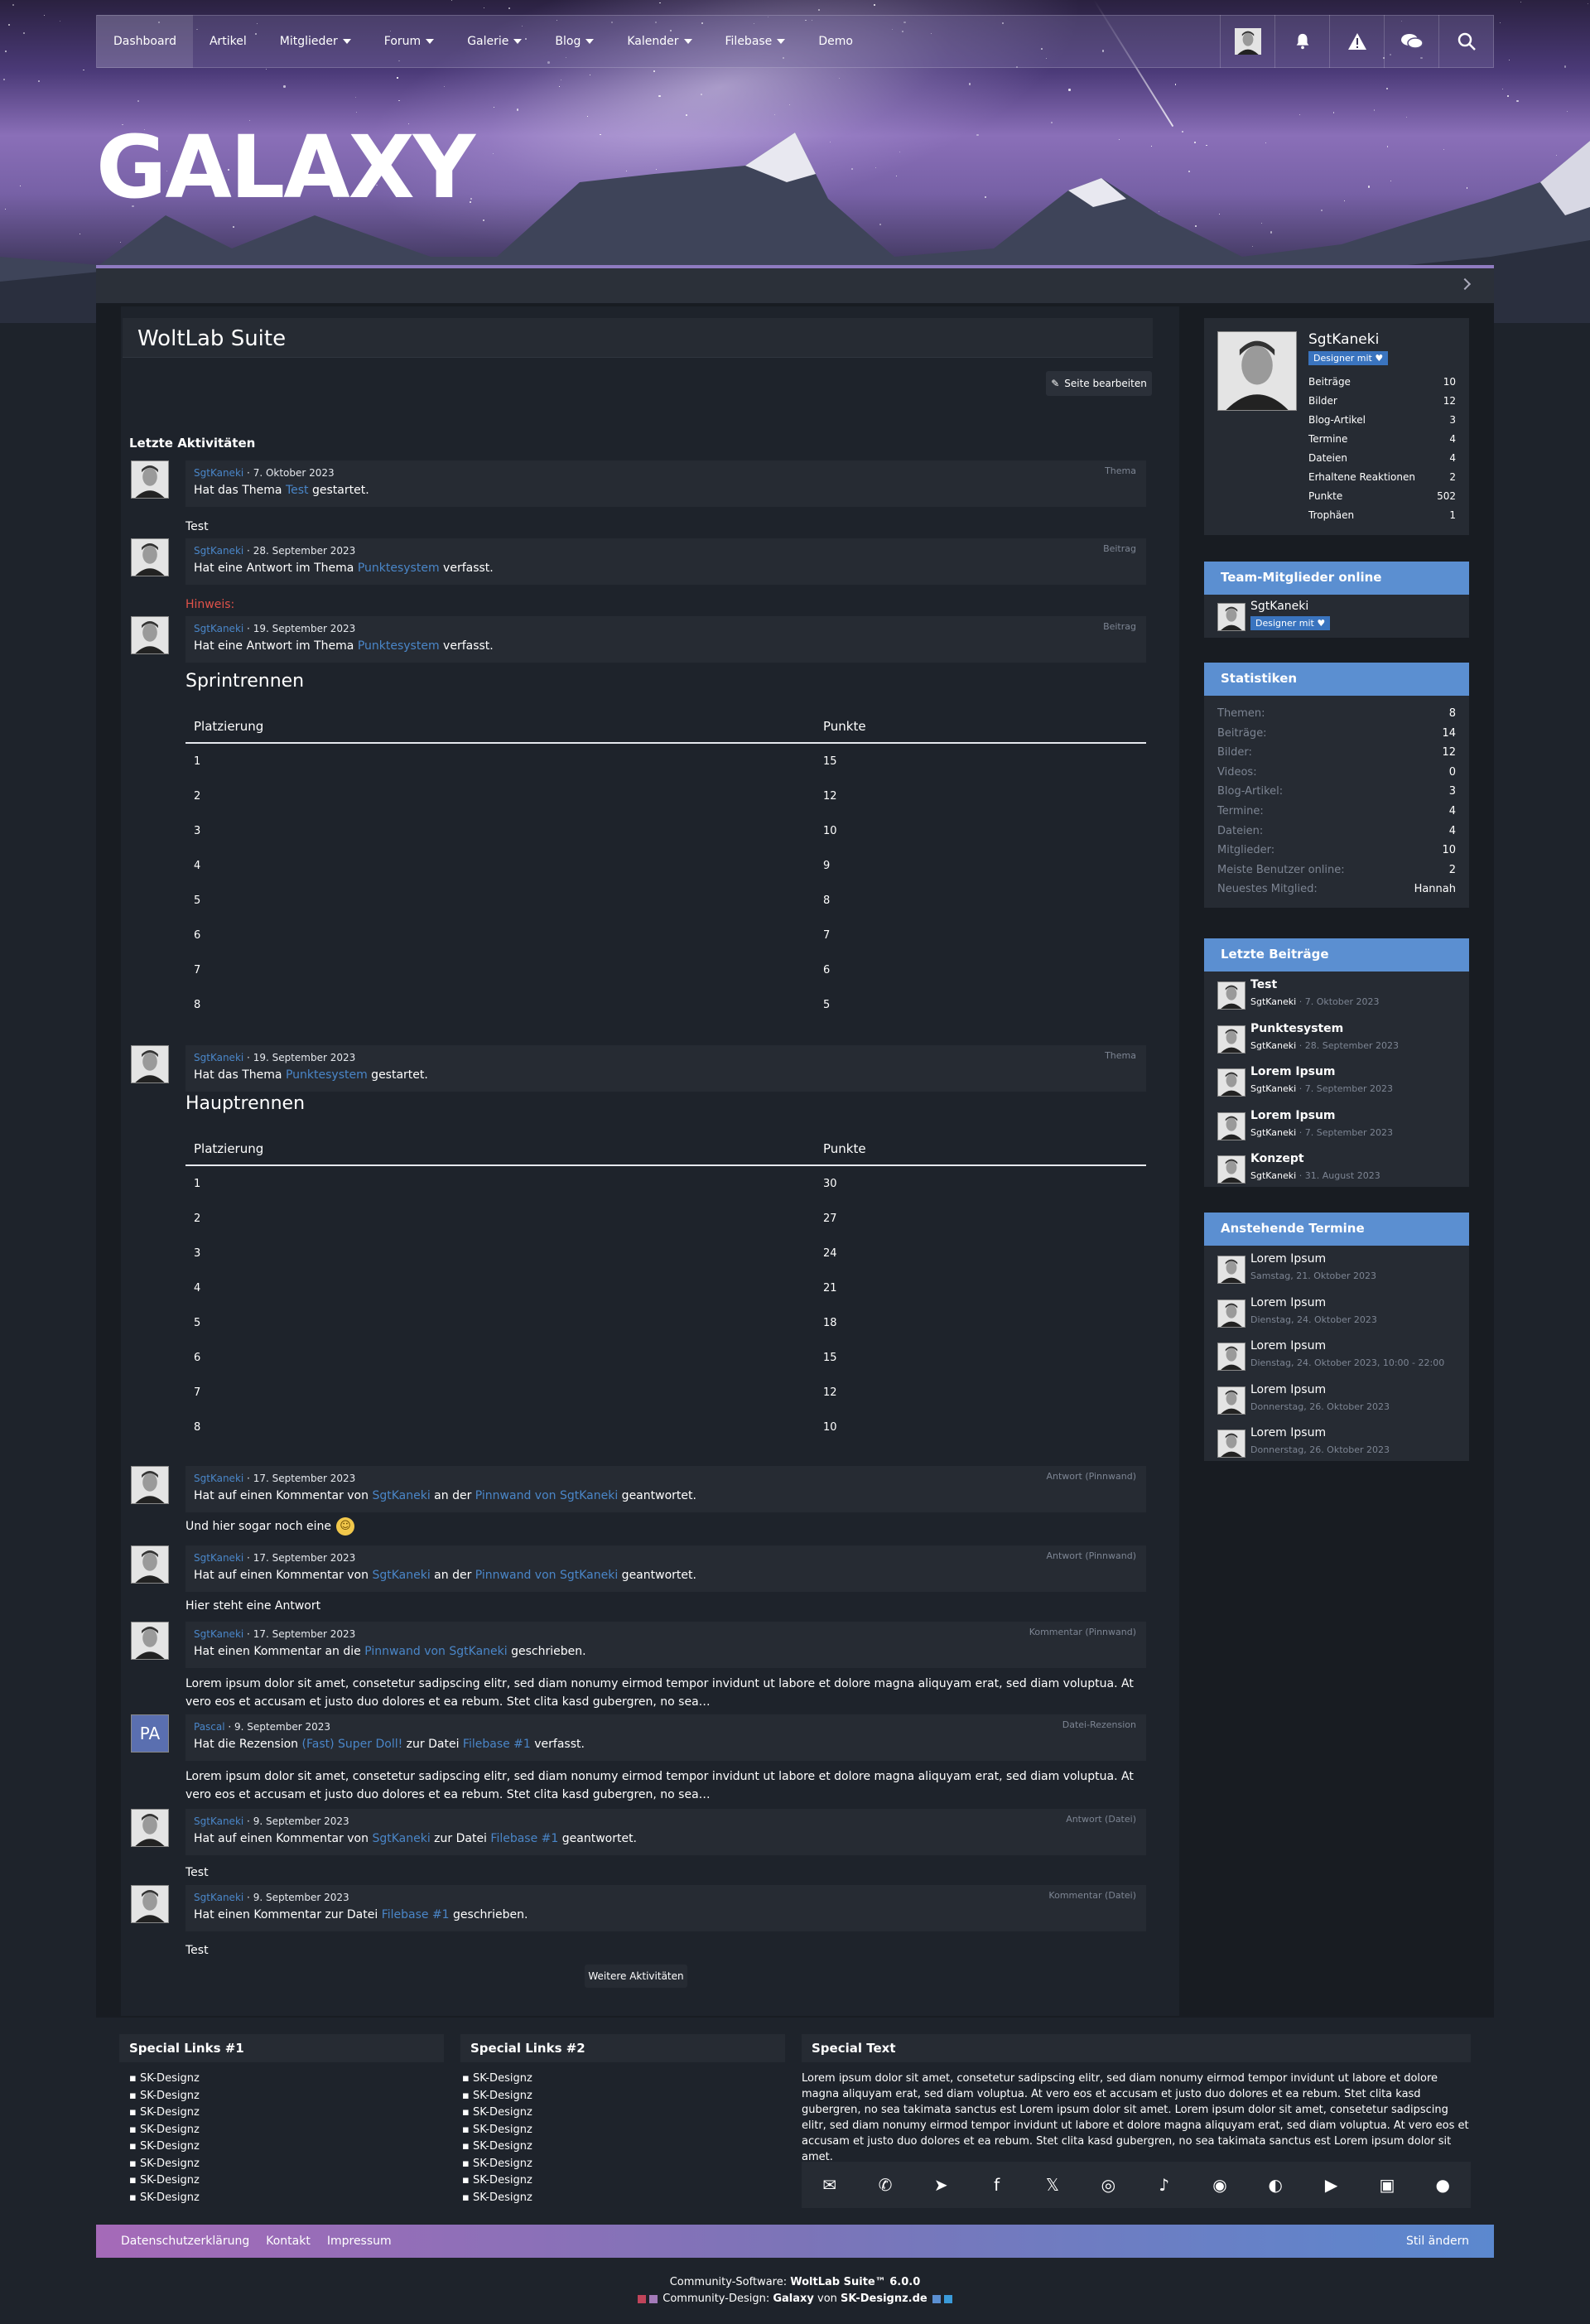  I want to click on chevron-right-icon, so click(1465, 284).